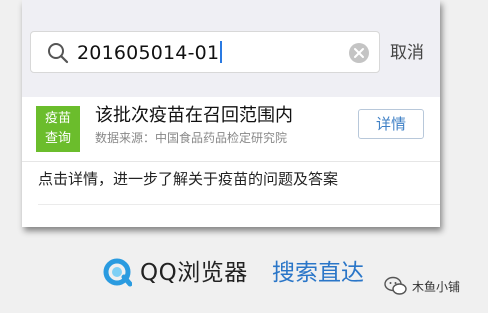  I want to click on watermark-text: 木鱼小铺, so click(436, 286).